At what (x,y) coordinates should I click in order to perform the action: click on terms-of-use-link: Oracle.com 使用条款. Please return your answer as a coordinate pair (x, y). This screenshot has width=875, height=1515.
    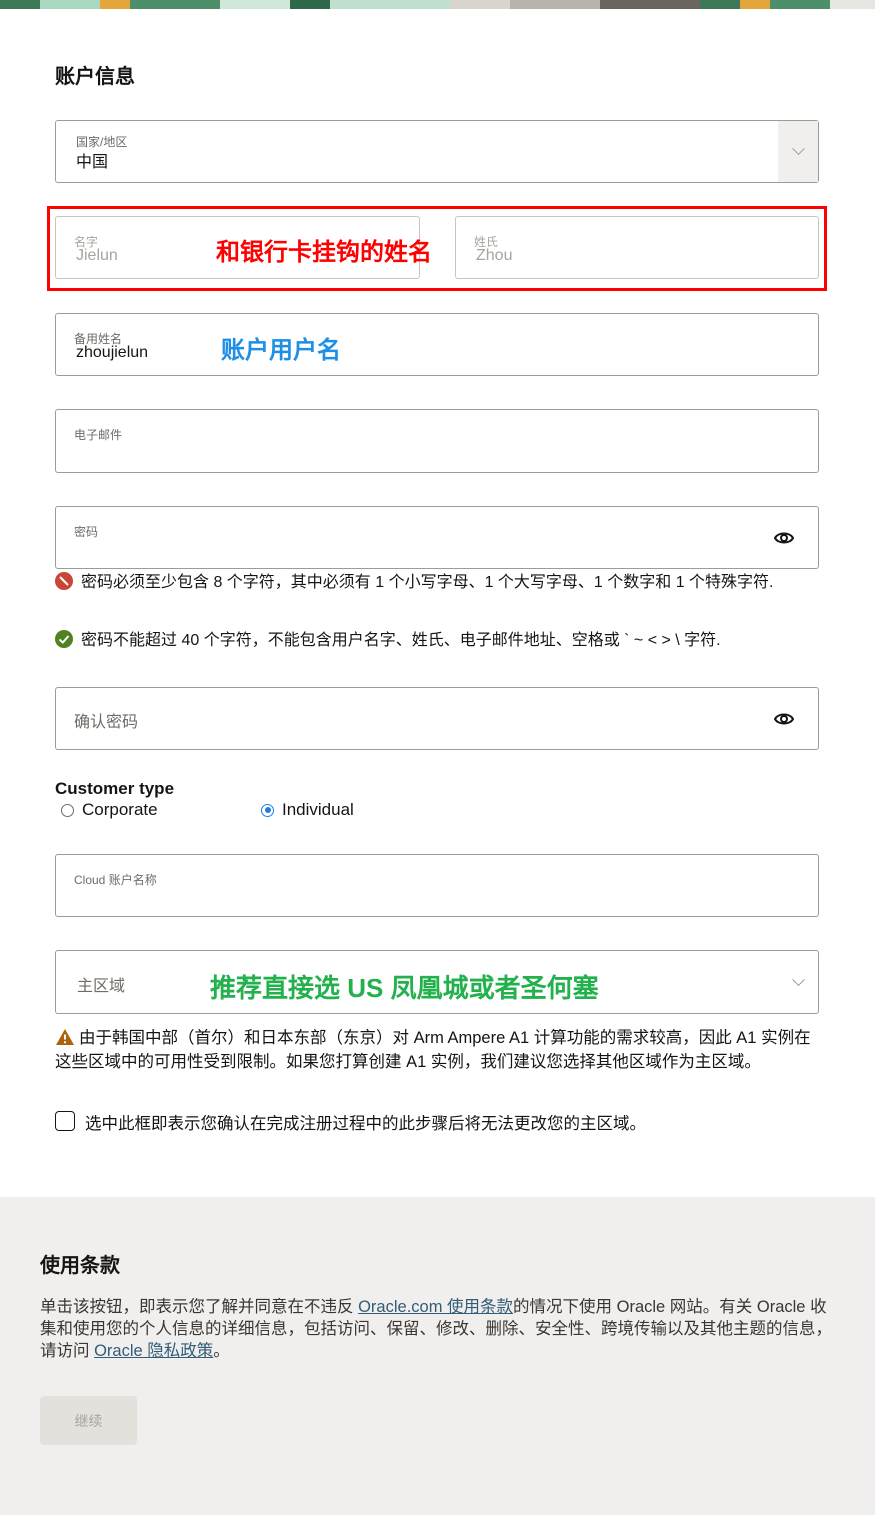
    Looking at the image, I should click on (435, 1307).